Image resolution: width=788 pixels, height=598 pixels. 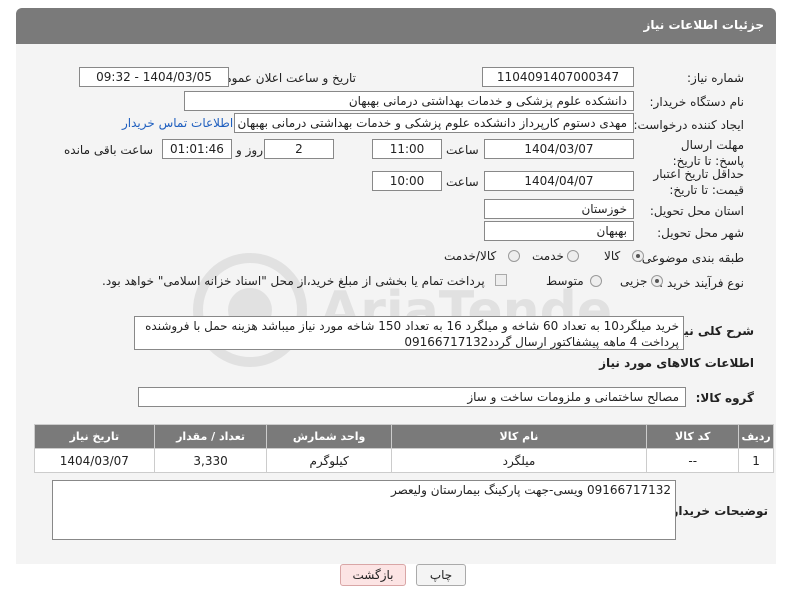 I want to click on buyer-org-label: نام دستگاه خریدار:, so click(x=697, y=102).